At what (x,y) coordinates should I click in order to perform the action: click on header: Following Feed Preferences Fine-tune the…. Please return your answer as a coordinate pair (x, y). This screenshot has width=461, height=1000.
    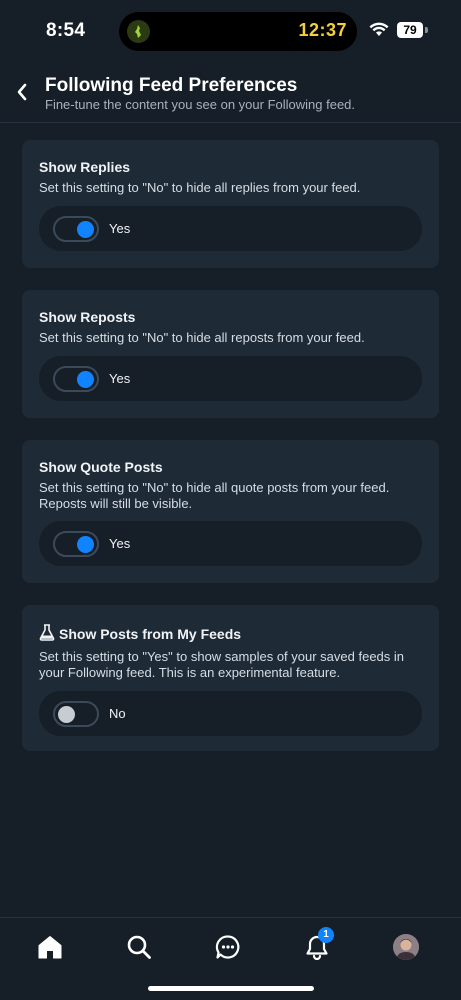
    Looking at the image, I should click on (230, 92).